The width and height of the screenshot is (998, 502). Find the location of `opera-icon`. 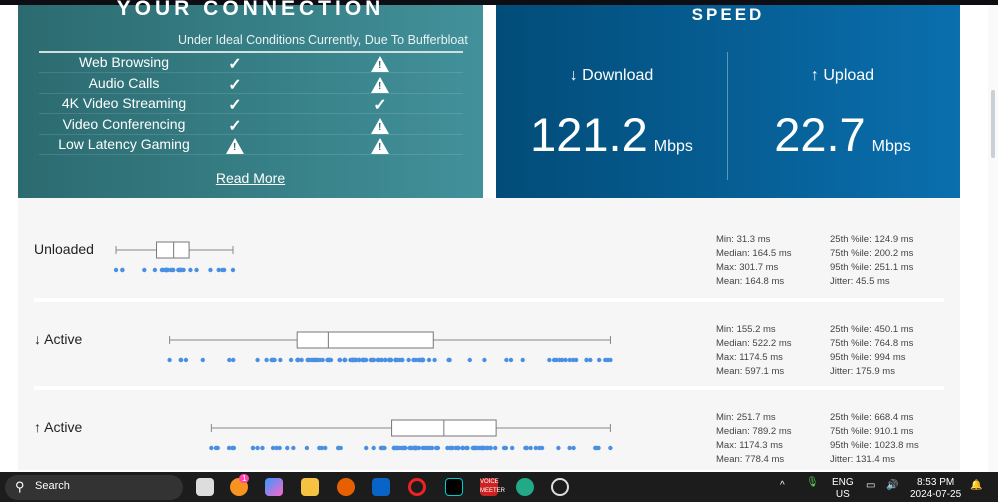

opera-icon is located at coordinates (417, 487).